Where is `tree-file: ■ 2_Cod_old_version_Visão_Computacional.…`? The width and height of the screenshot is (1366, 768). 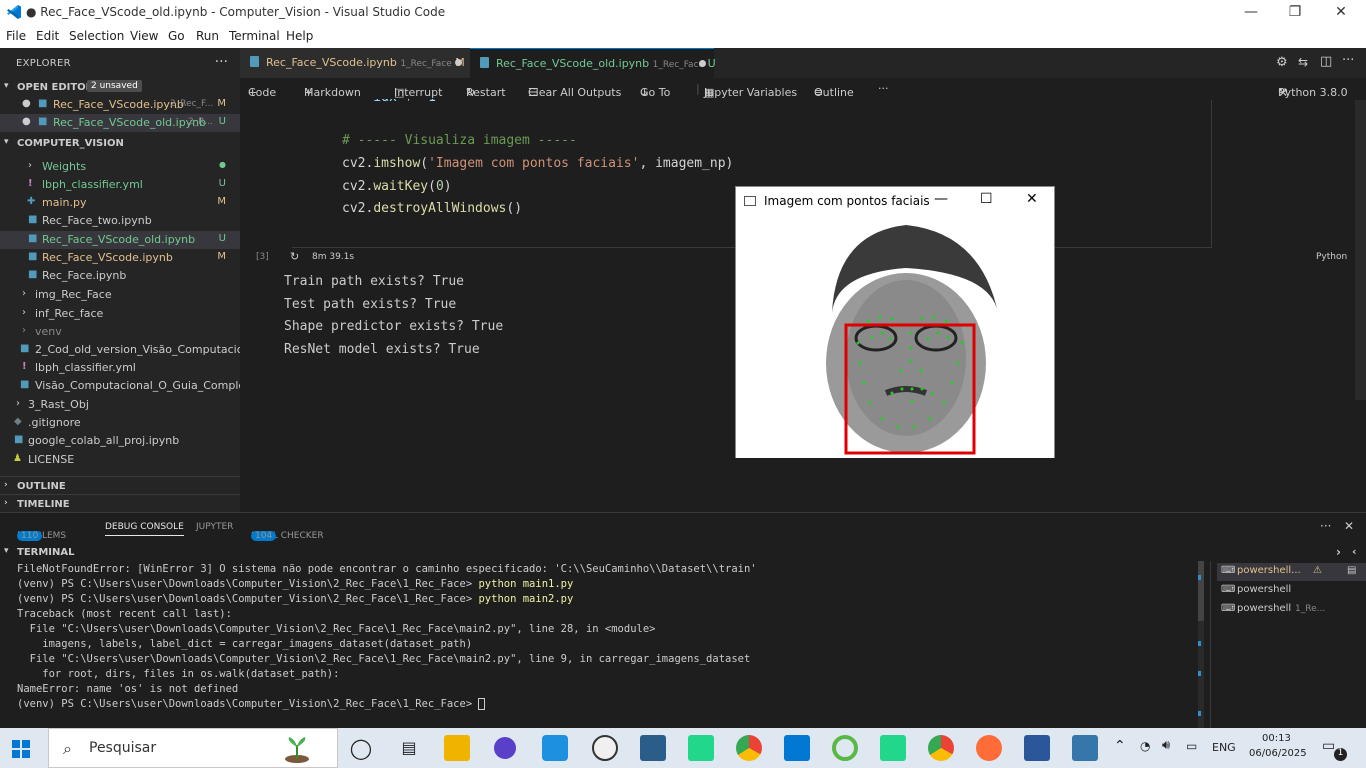 tree-file: ■ 2_Cod_old_version_Visão_Computacional.… is located at coordinates (120, 350).